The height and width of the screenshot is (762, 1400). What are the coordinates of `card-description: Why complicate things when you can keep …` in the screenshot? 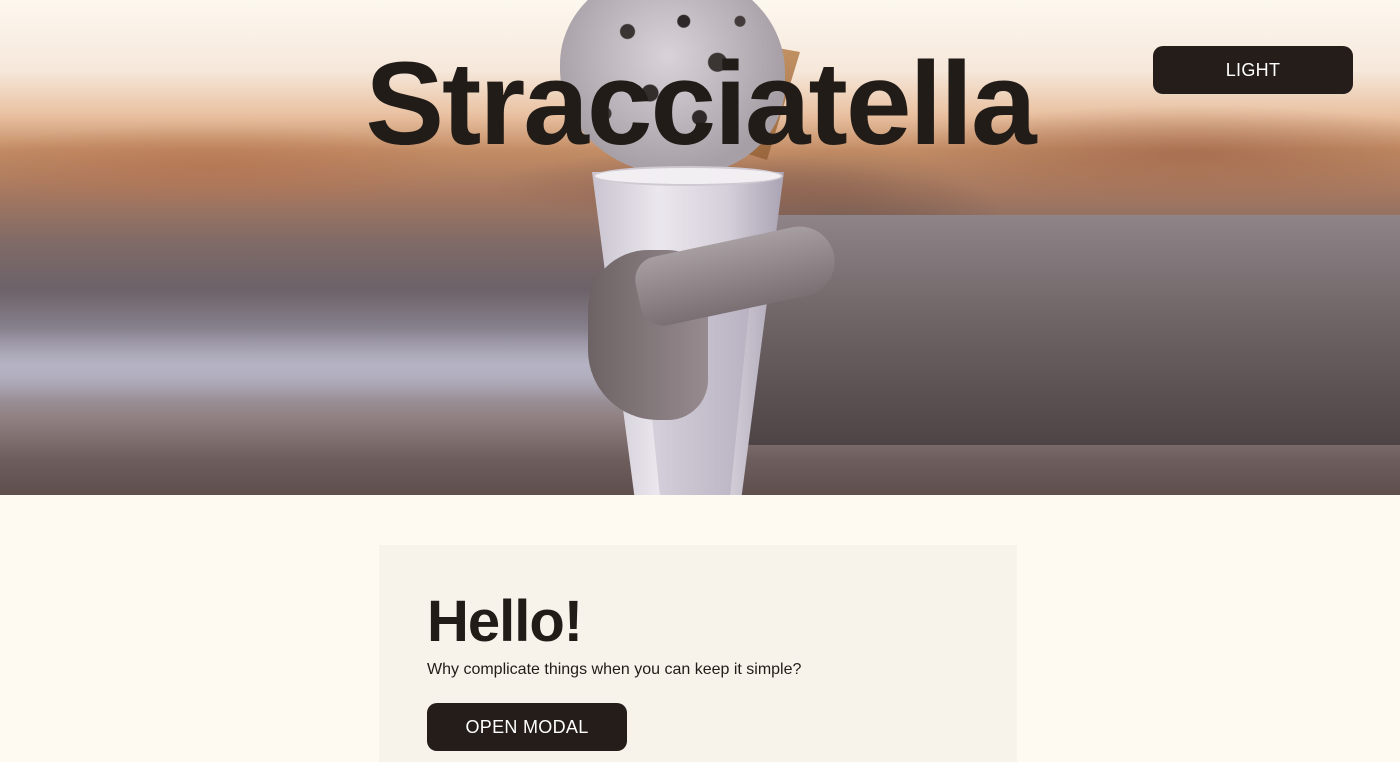 It's located at (614, 669).